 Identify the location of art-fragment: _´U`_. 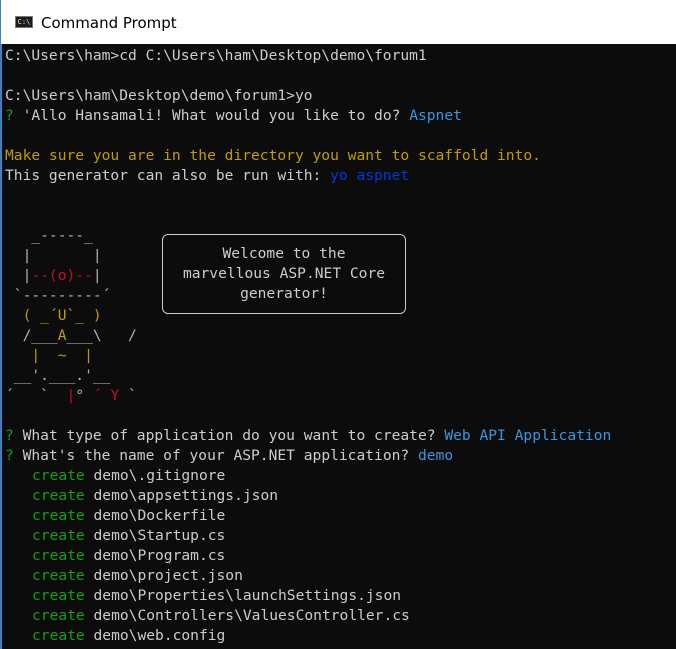
(62, 315).